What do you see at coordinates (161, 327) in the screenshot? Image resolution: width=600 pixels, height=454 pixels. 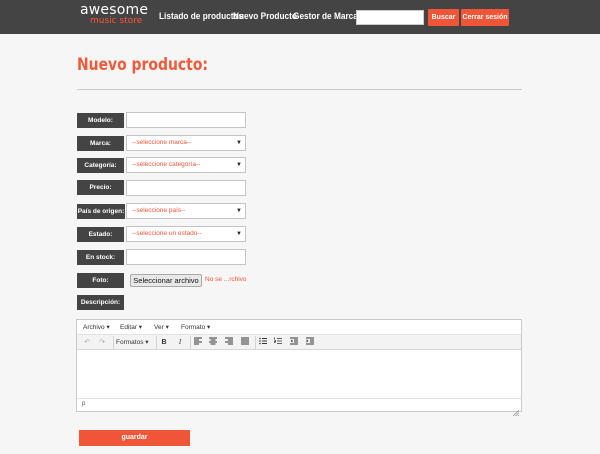 I see `menu-ver: Ver ▾` at bounding box center [161, 327].